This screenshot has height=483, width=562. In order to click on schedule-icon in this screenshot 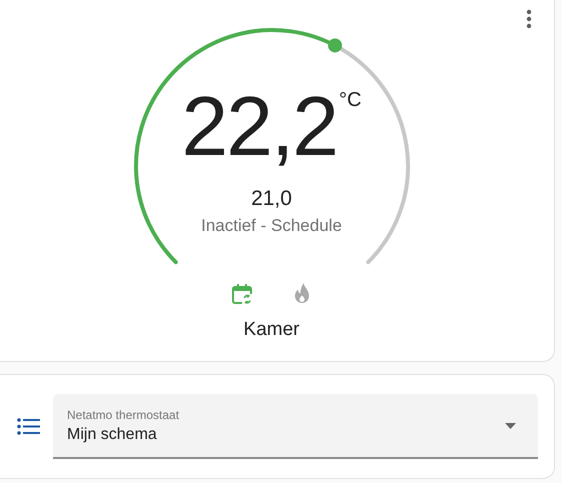, I will do `click(242, 294)`.